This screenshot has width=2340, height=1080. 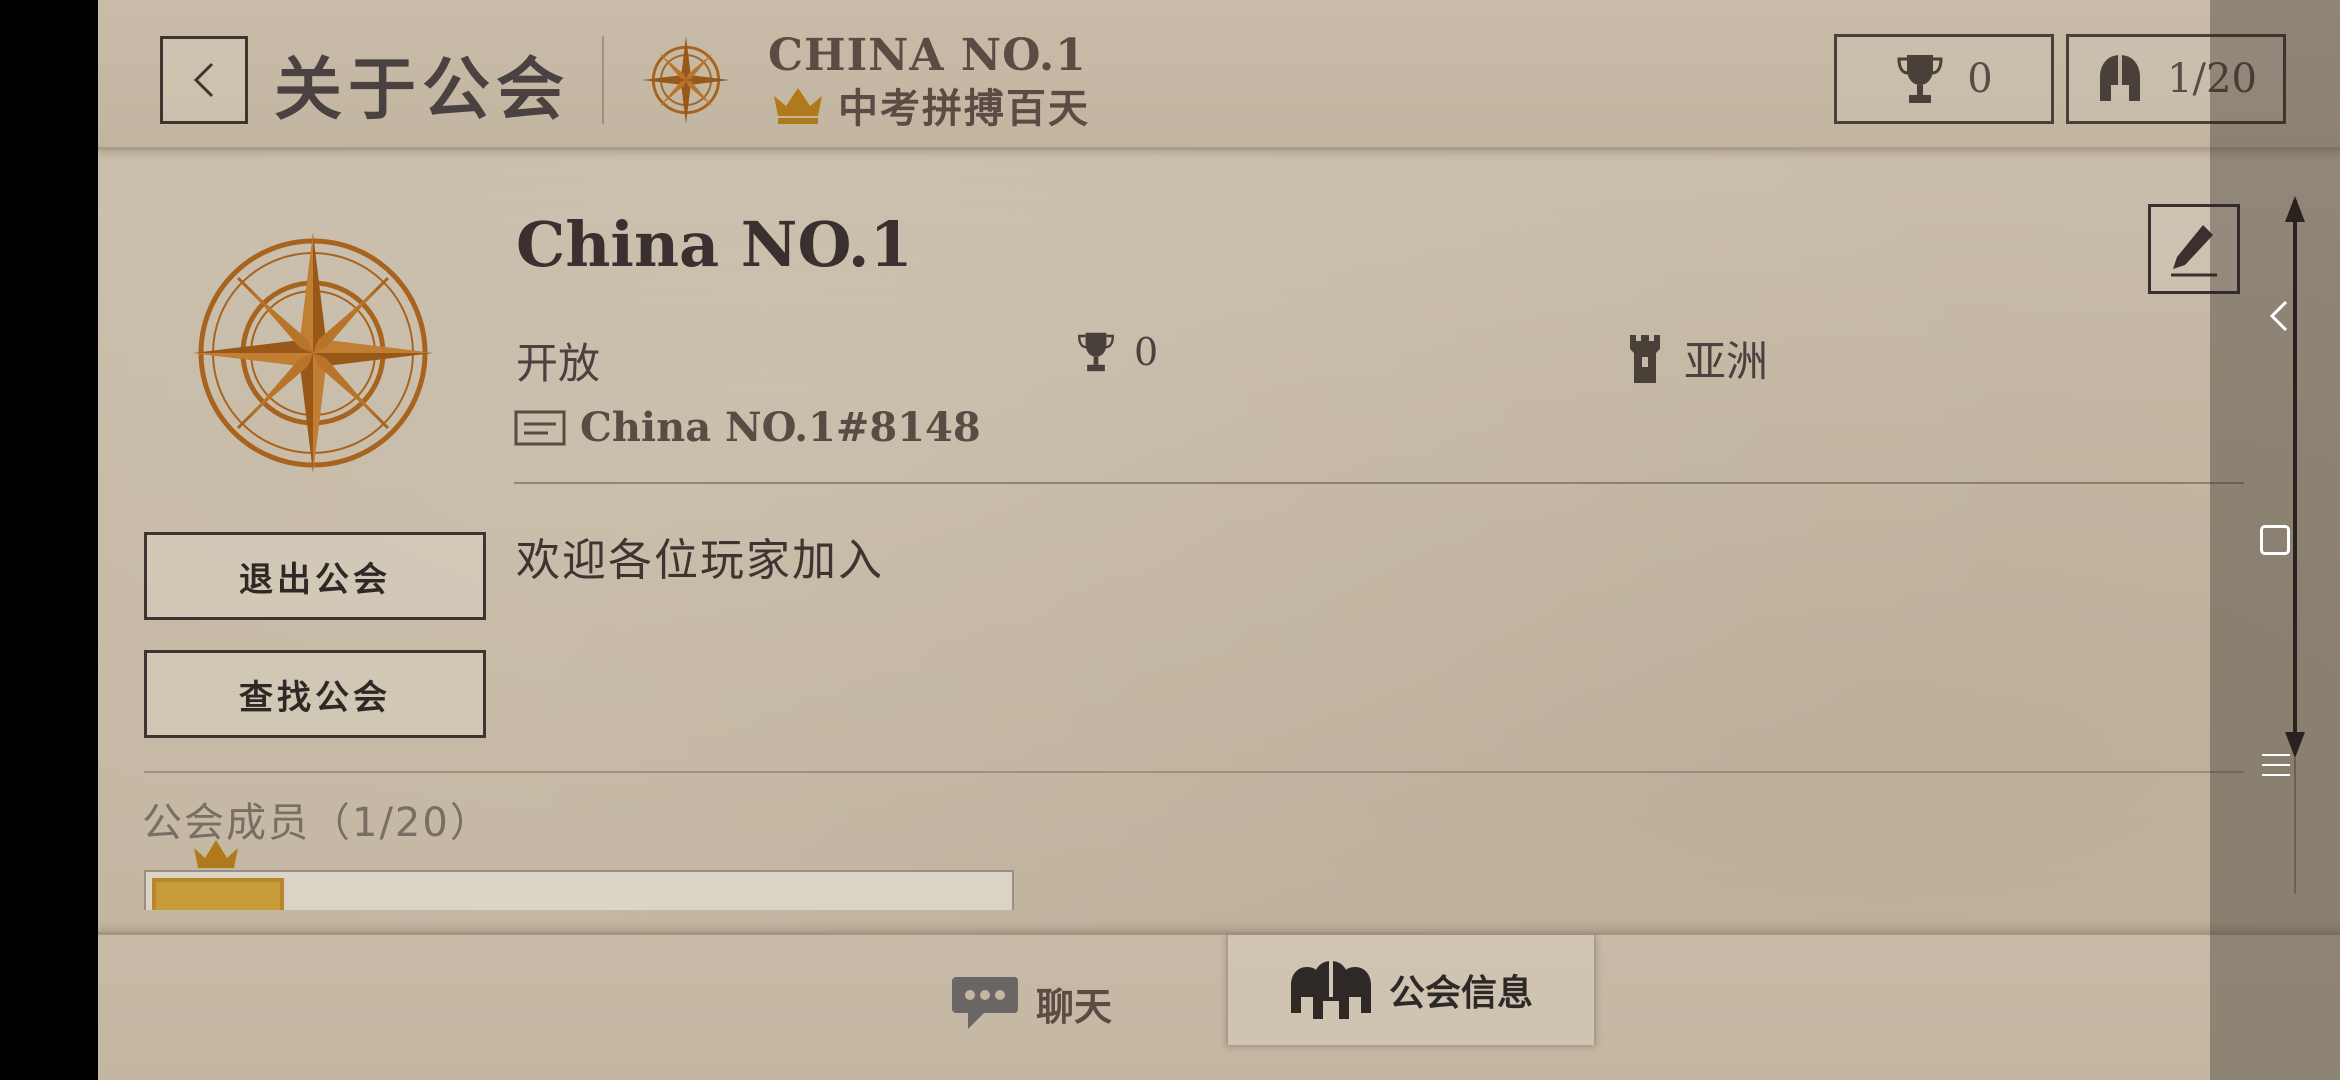 I want to click on tab-guild-info-label: 公会信息, so click(x=1460, y=993).